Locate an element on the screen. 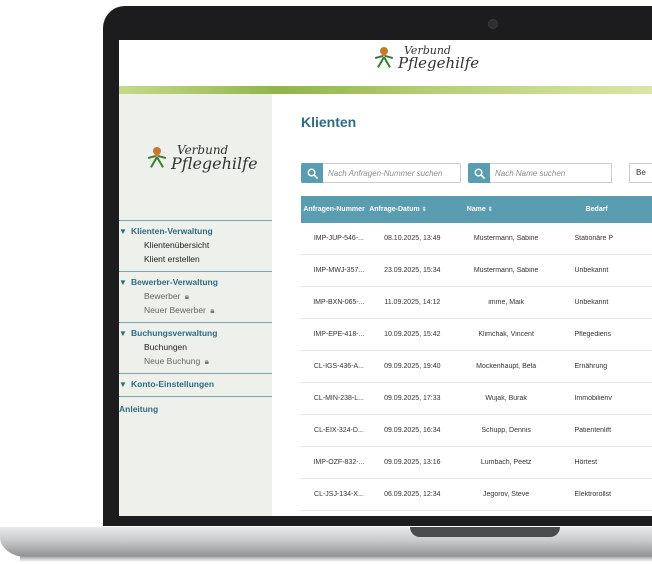 This screenshot has height=564, width=652. laptop-notch is located at coordinates (485, 532).